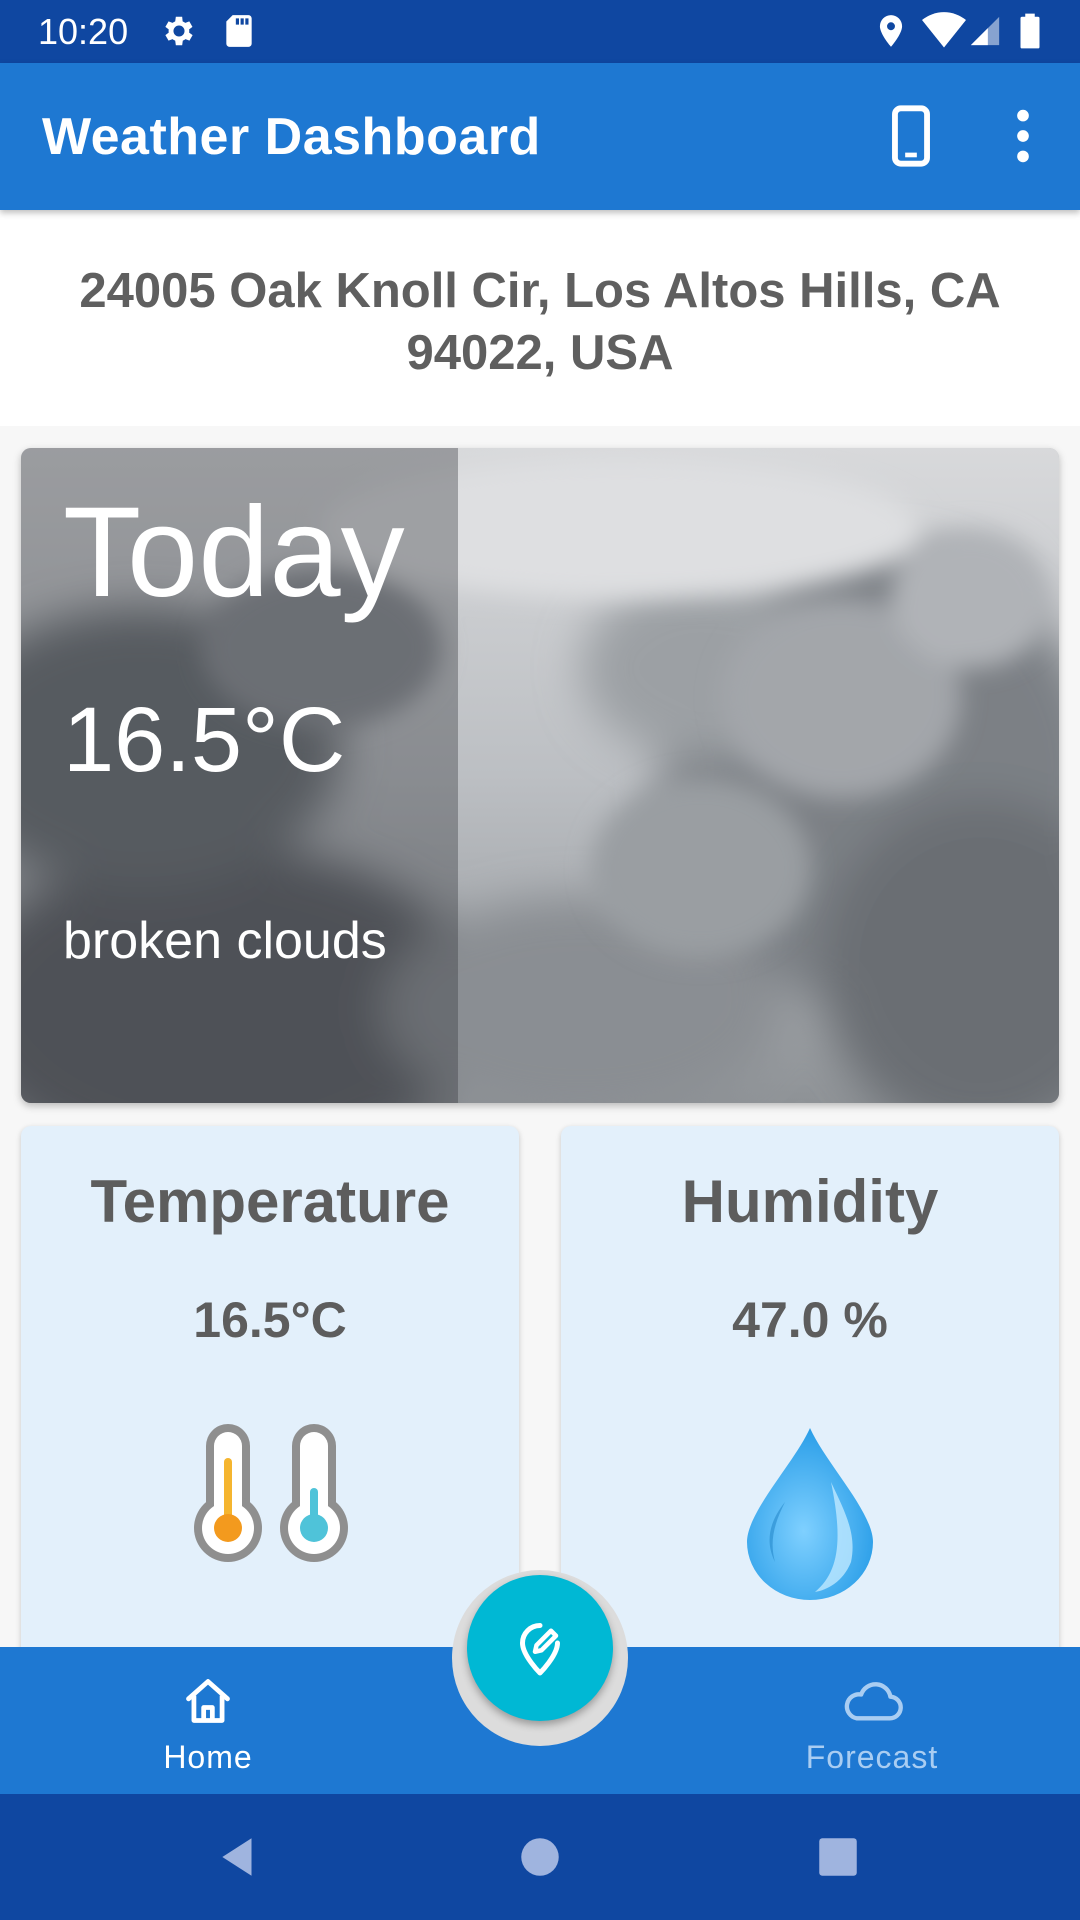 This screenshot has height=1920, width=1080. What do you see at coordinates (810, 1396) in the screenshot?
I see `humidity-card: Humidity 47.0 %` at bounding box center [810, 1396].